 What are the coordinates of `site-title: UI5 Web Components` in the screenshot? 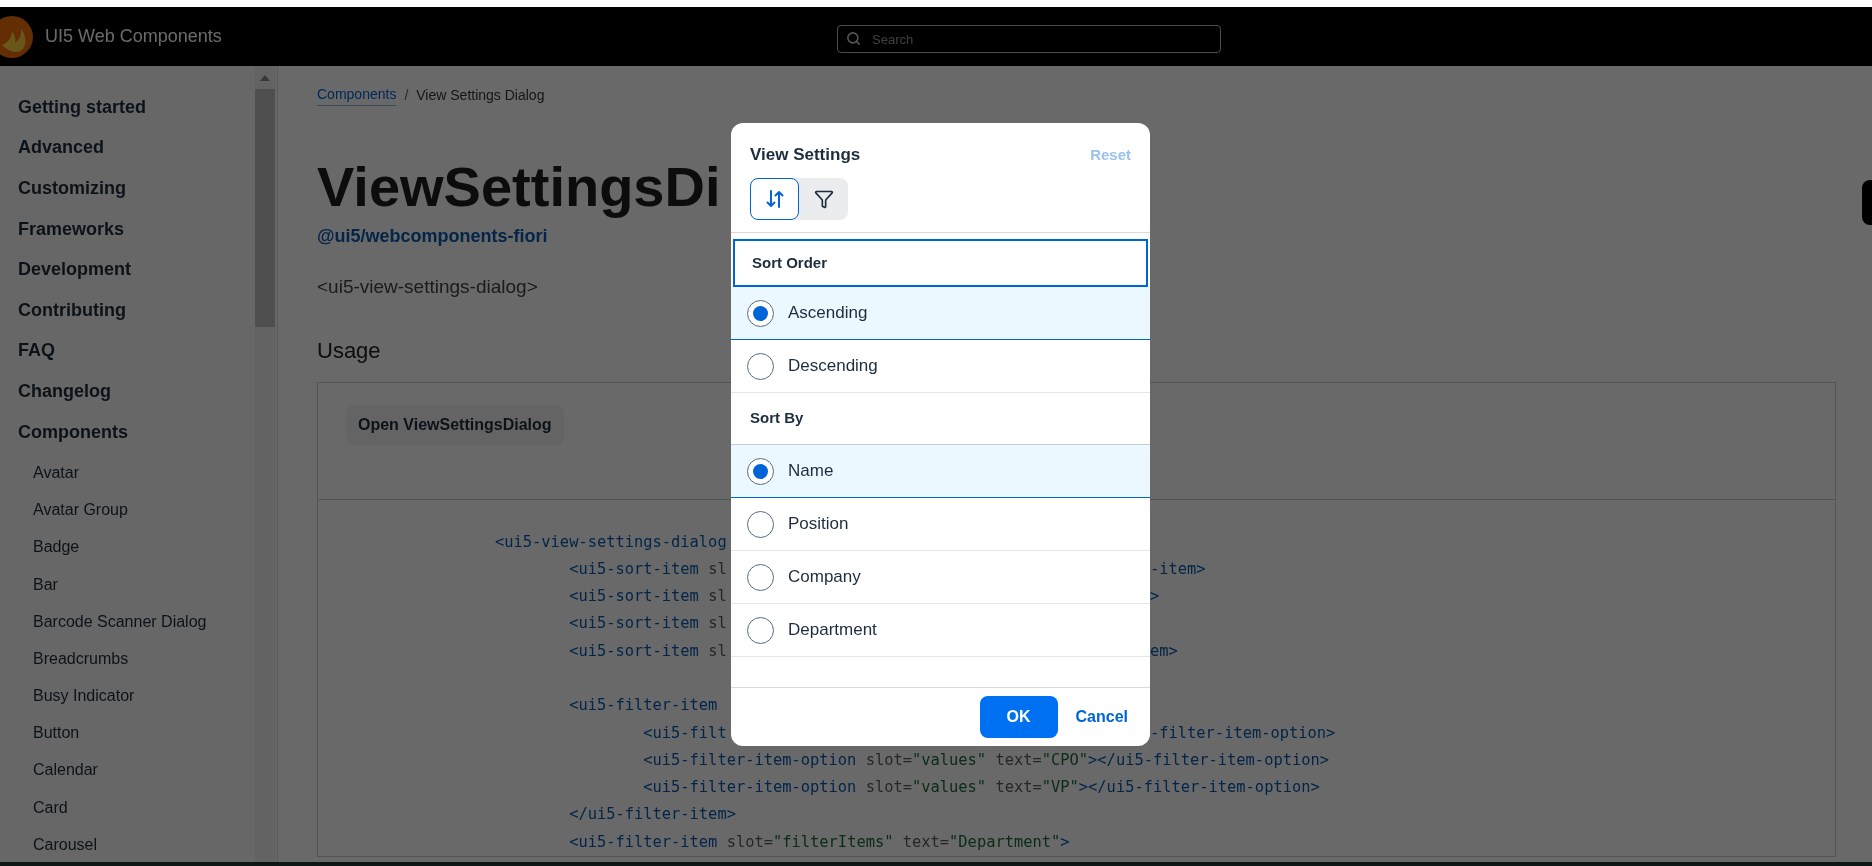 It's located at (133, 36).